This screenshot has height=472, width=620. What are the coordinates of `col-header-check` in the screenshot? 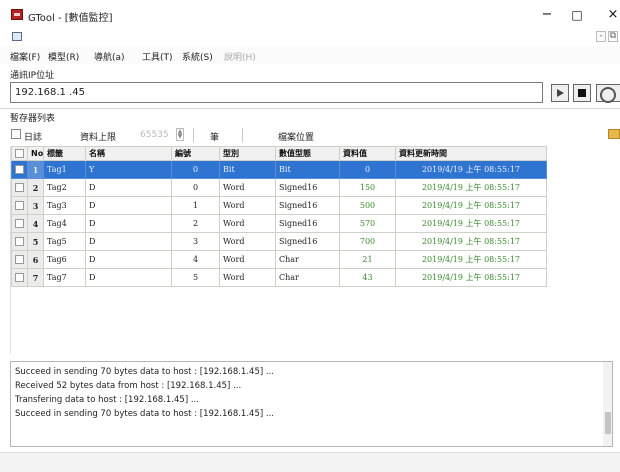 It's located at (19, 153).